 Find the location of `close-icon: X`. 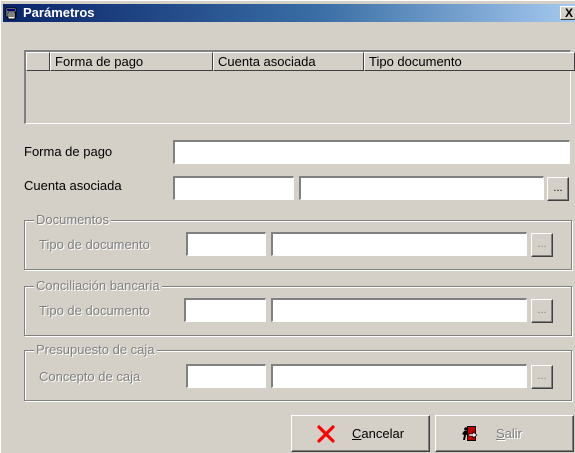

close-icon: X is located at coordinates (568, 13).